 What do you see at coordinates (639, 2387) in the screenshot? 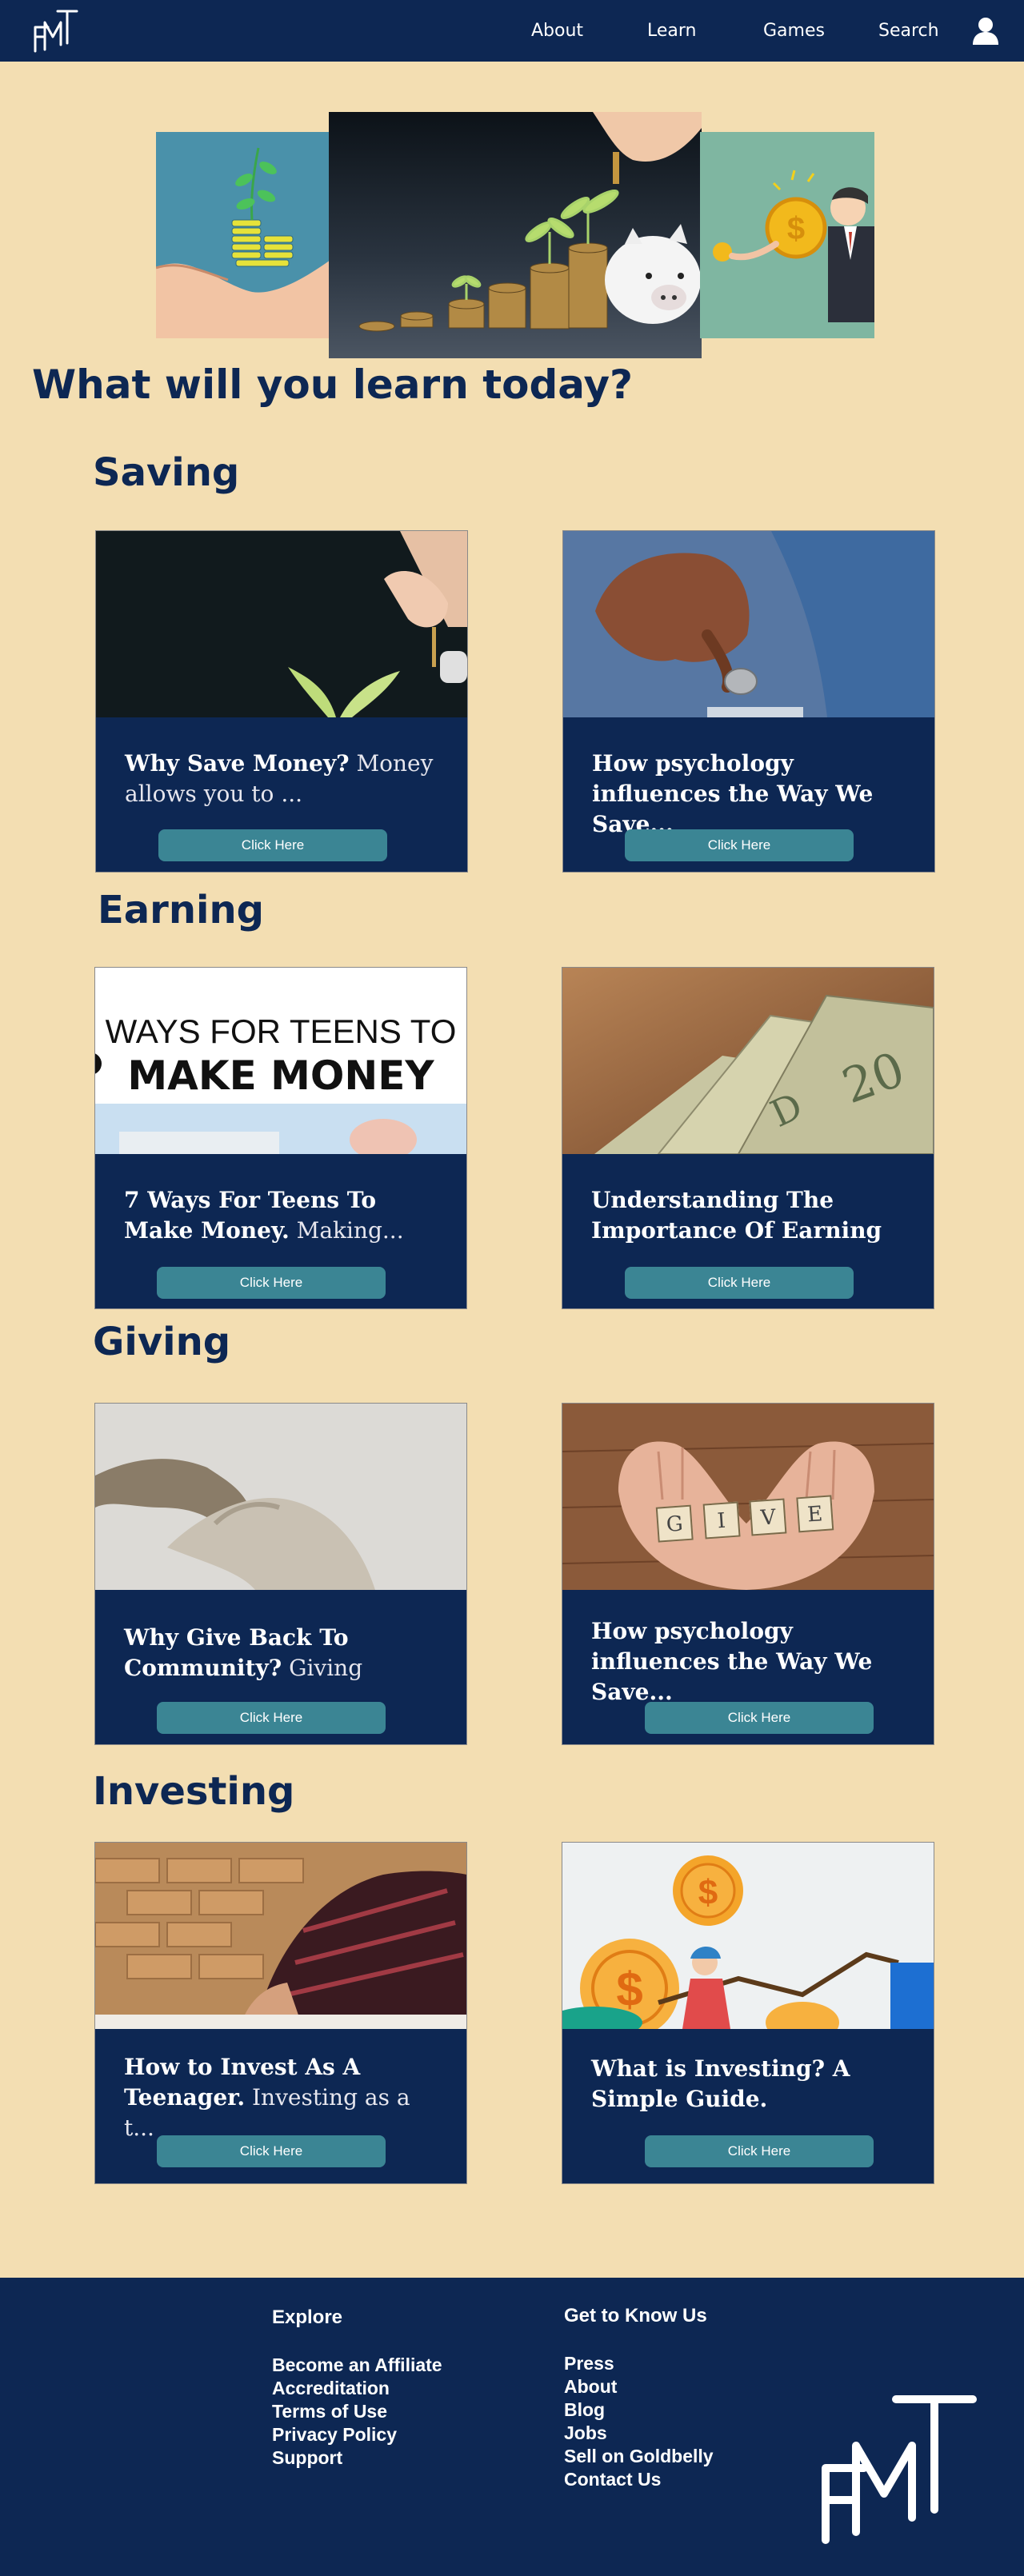
I see `footer-link: About` at bounding box center [639, 2387].